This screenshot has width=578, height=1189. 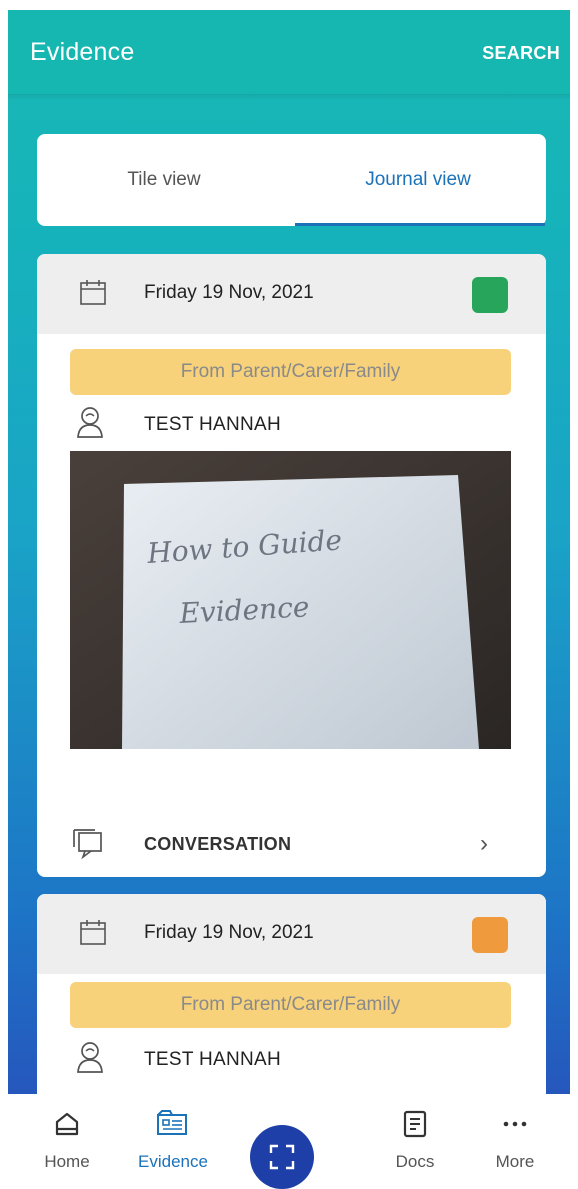 I want to click on home-icon, so click(x=67, y=1124).